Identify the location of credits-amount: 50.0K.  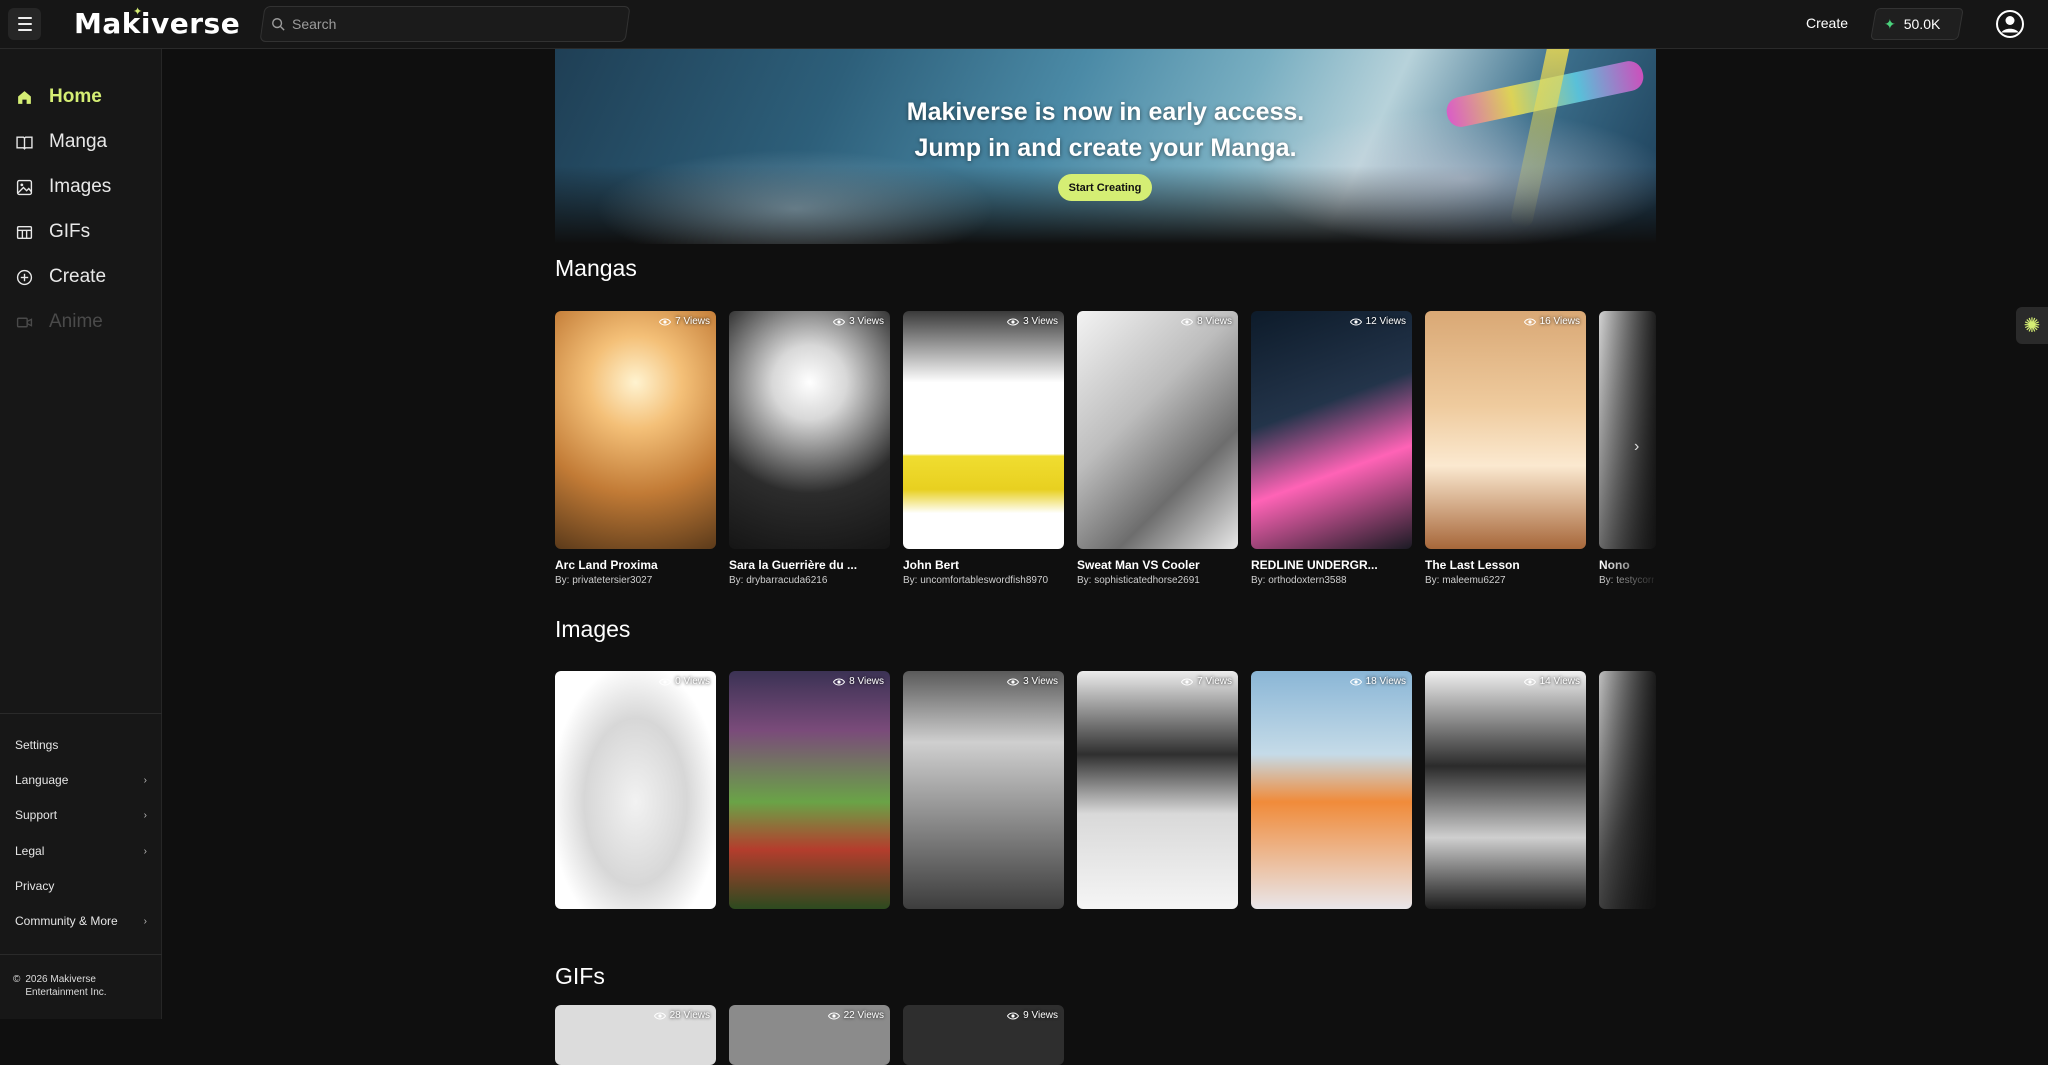
(1922, 24).